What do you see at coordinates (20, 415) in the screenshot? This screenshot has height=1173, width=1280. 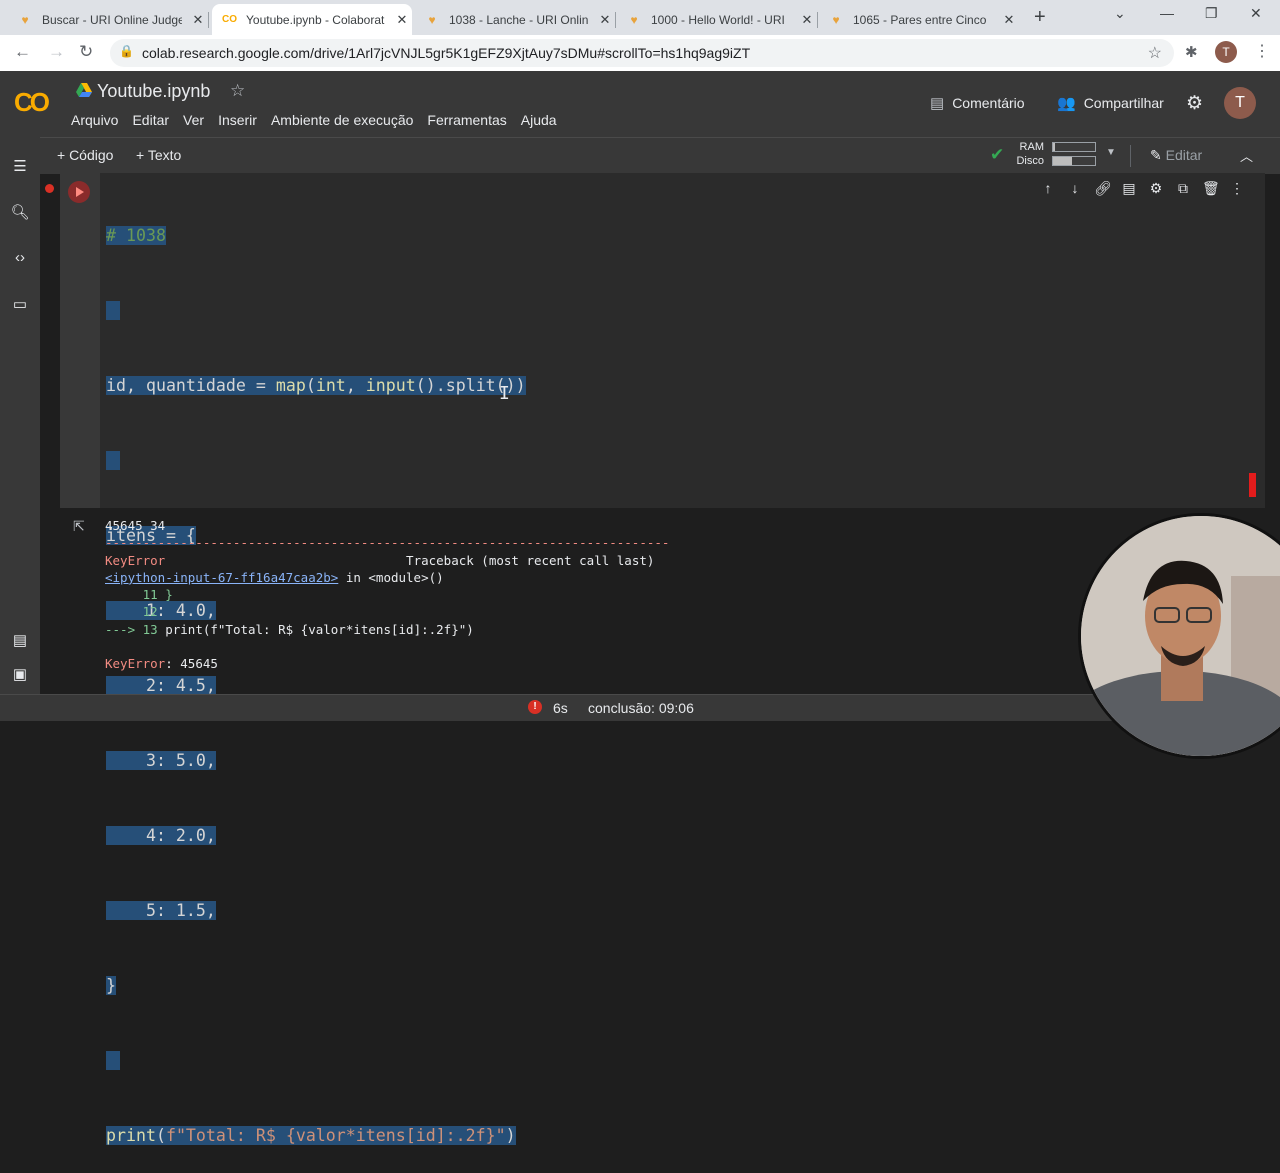 I see `left-sidebar: ☰ 🔍︎ ‹› ▭ ▤ ▣` at bounding box center [20, 415].